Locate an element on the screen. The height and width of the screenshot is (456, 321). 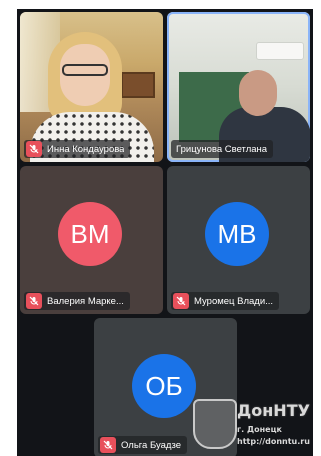
participant-name: Грицунова Светлана is located at coordinates (222, 149).